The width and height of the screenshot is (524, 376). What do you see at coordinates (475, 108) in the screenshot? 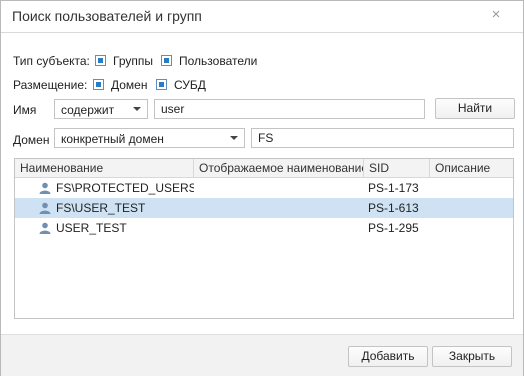
I see `find-button: Найти` at bounding box center [475, 108].